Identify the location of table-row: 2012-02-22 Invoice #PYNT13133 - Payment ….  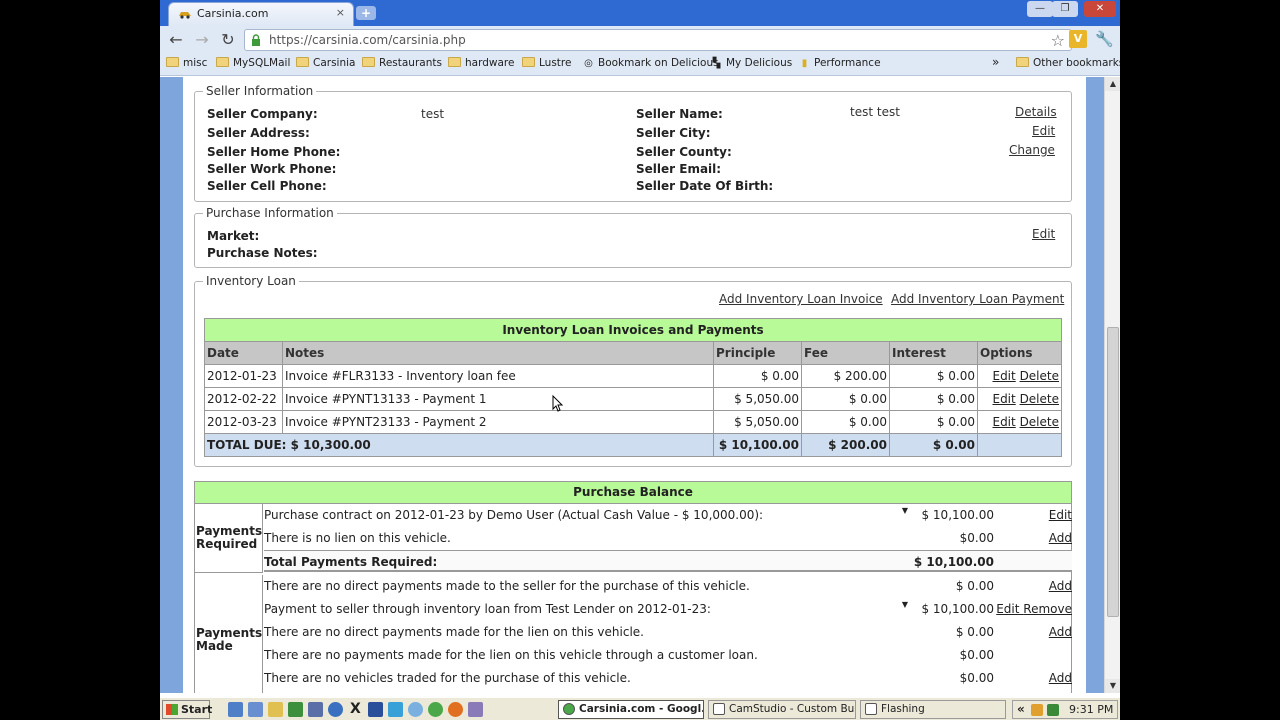
(633, 399).